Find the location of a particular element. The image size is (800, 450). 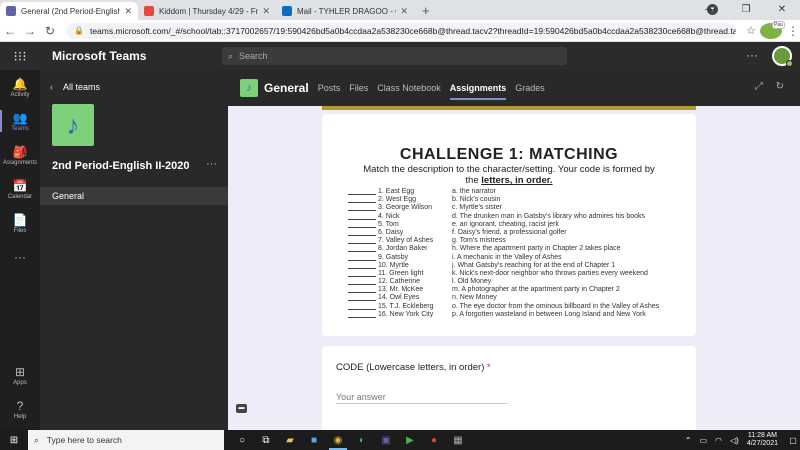

browser-tab: Mail - TYHLER DRAGOO - Outlo ✕ is located at coordinates (345, 11).